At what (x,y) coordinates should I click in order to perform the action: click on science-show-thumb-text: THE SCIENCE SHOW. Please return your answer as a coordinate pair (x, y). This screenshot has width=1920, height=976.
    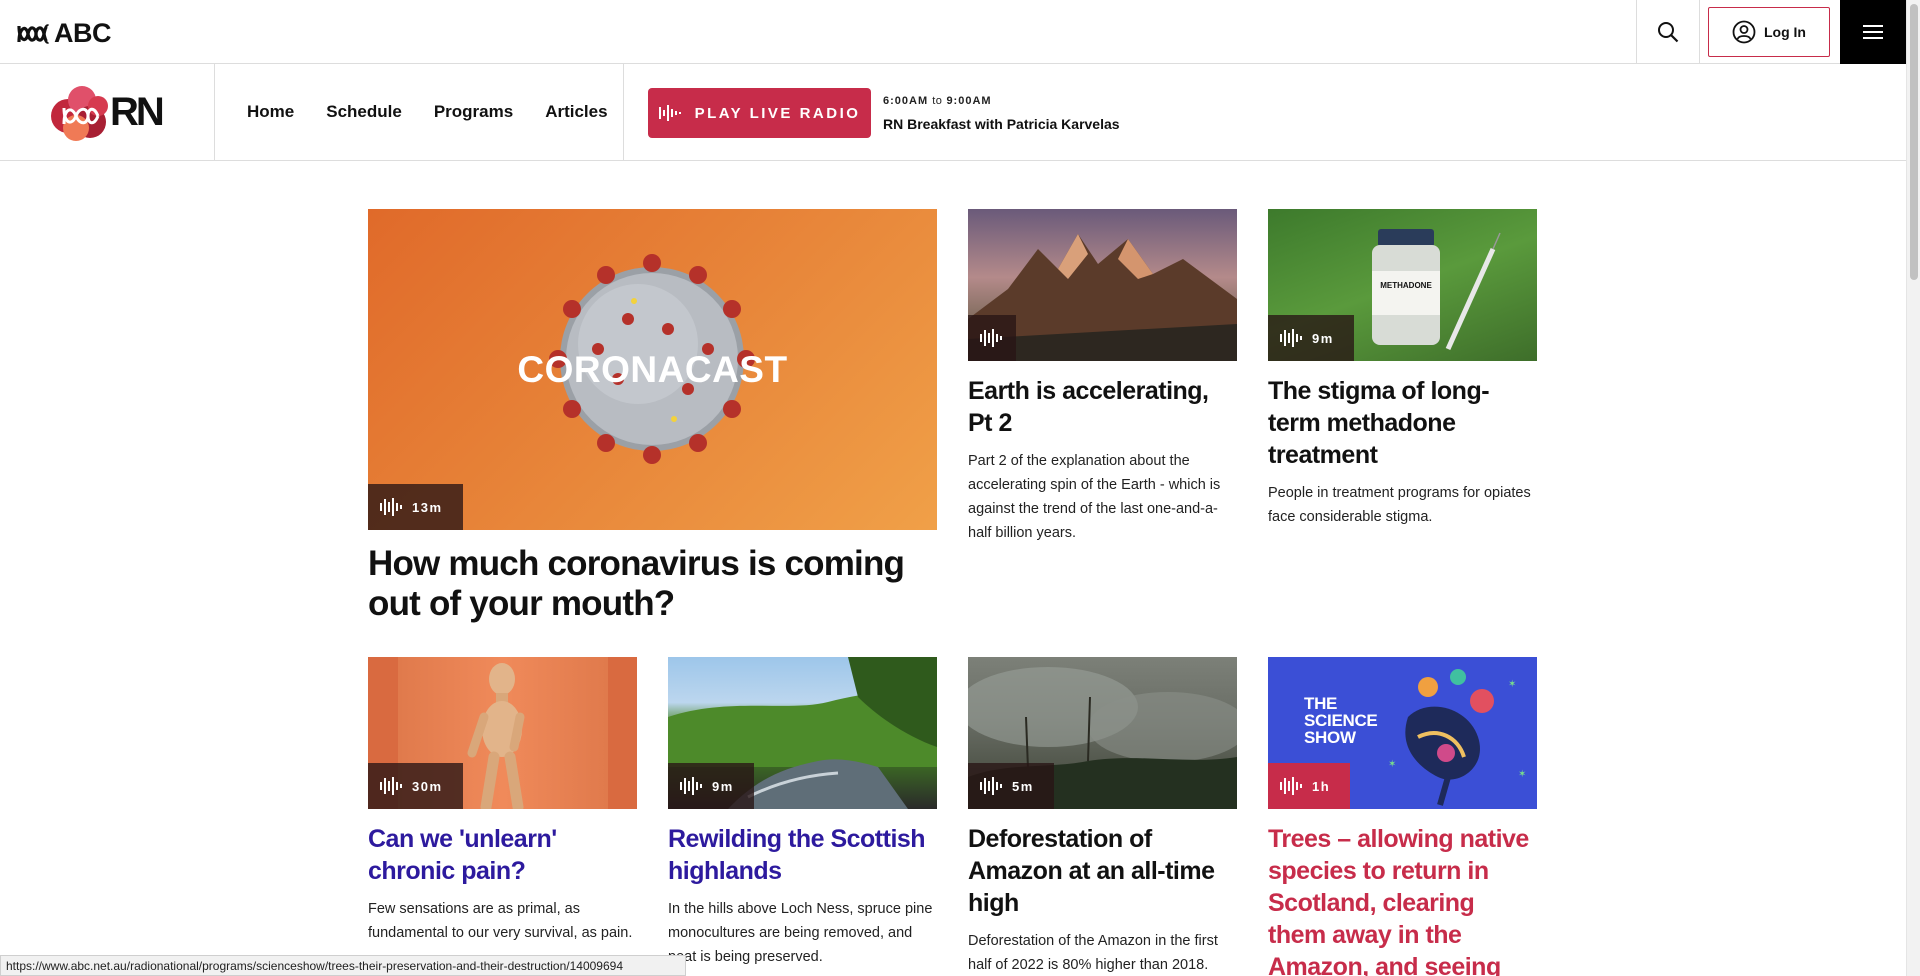
    Looking at the image, I should click on (1341, 720).